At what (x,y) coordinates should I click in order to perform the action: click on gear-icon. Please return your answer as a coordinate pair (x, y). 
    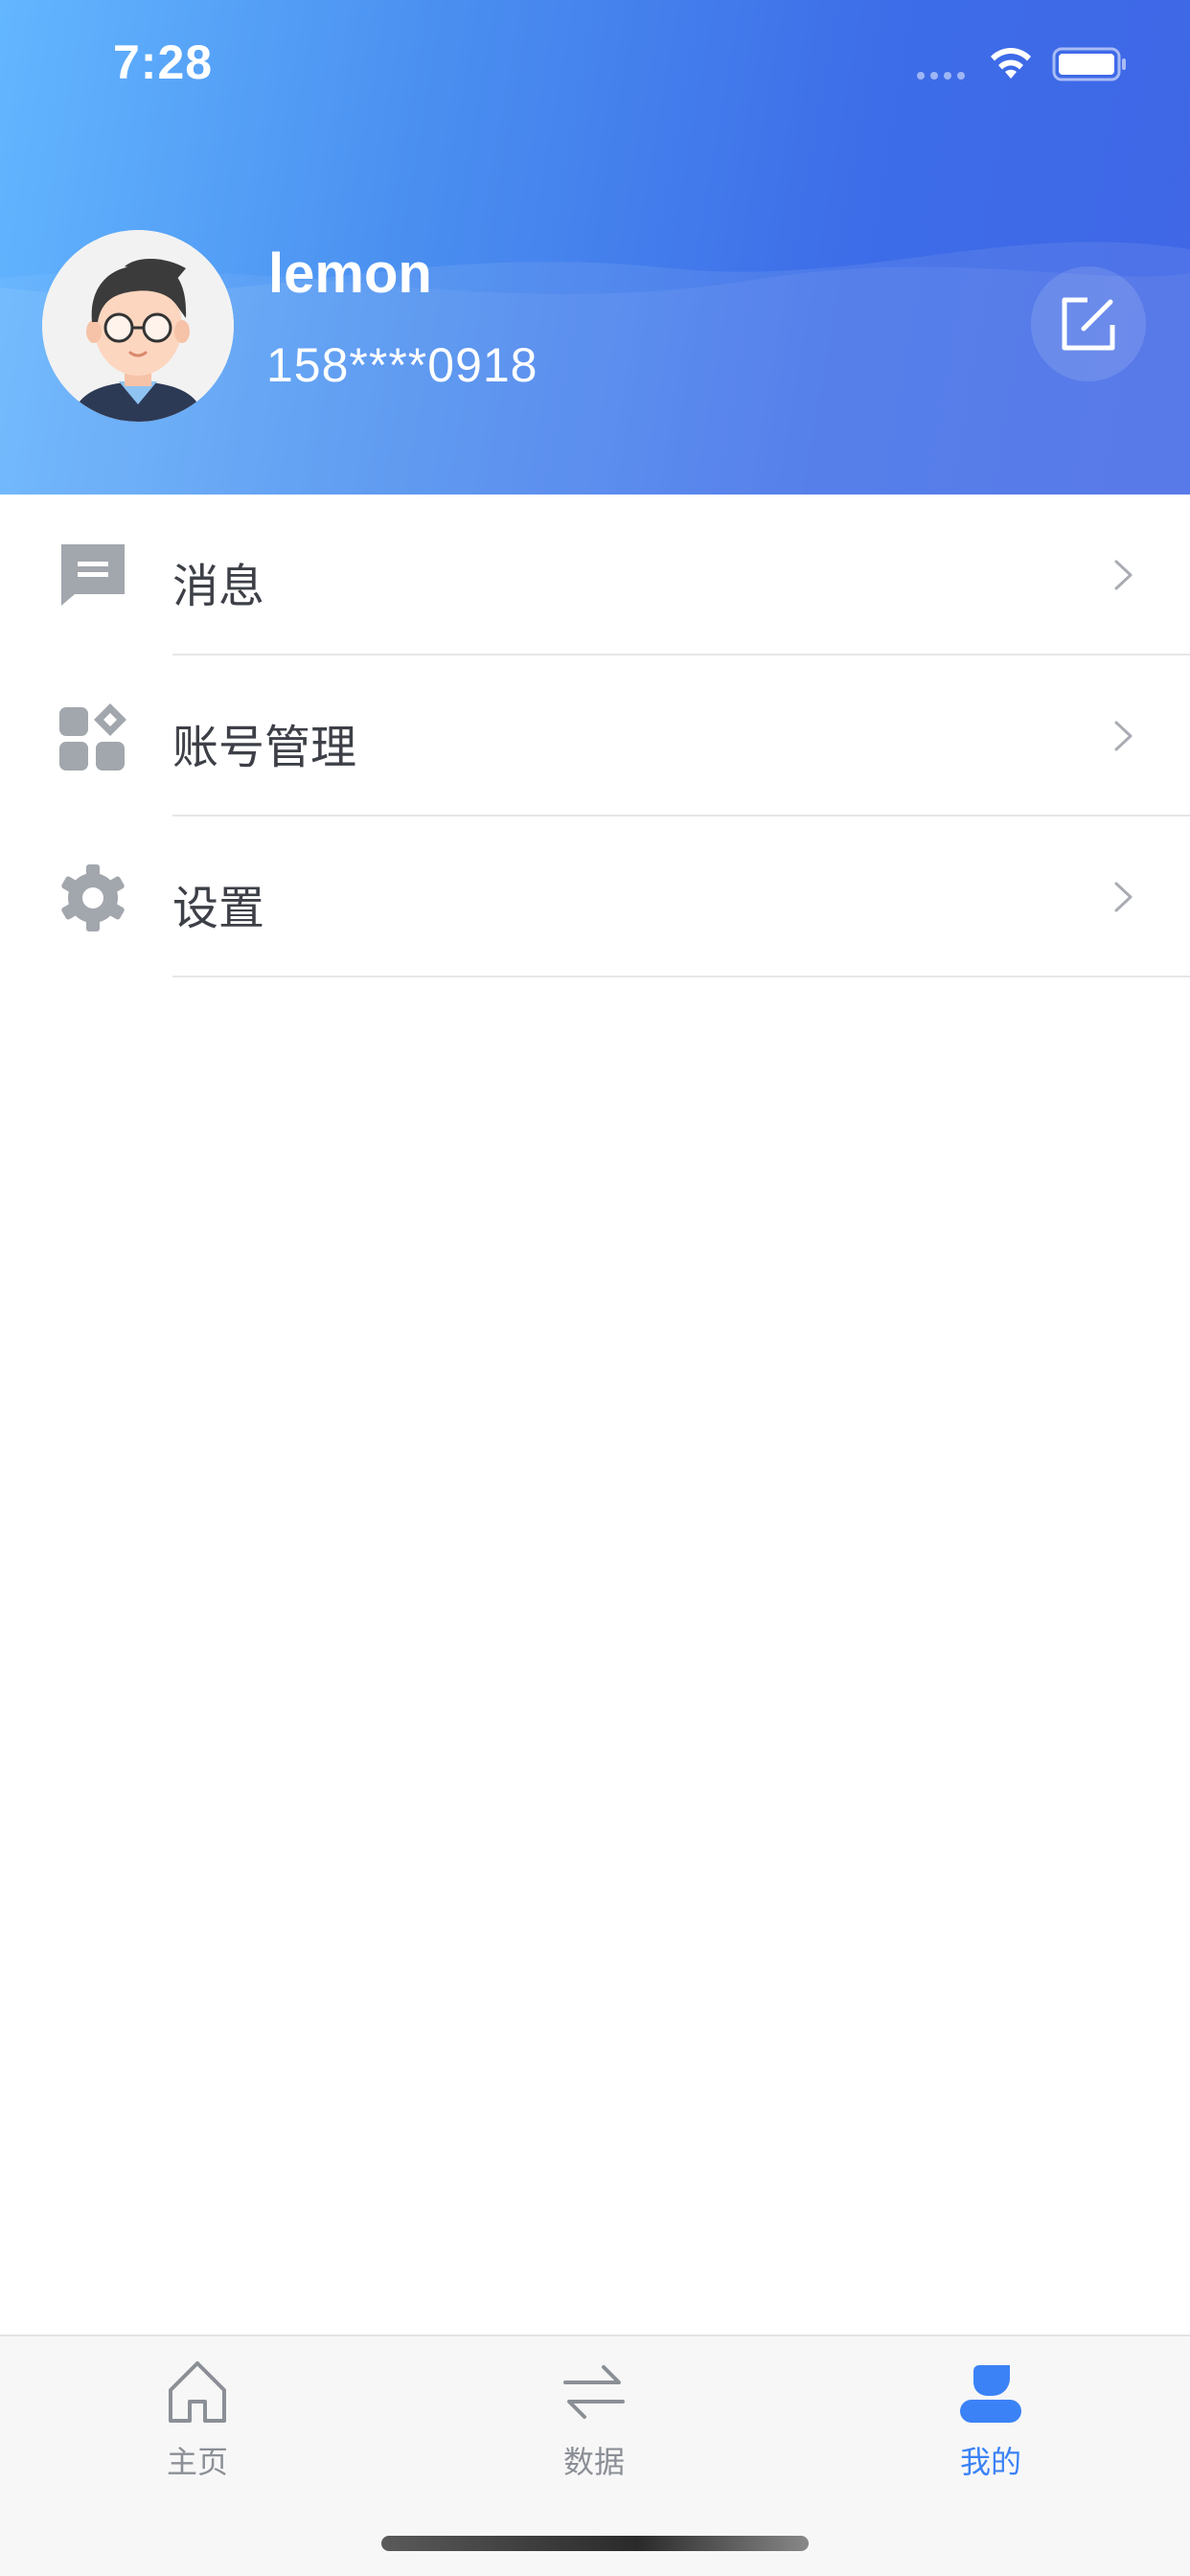
    Looking at the image, I should click on (93, 897).